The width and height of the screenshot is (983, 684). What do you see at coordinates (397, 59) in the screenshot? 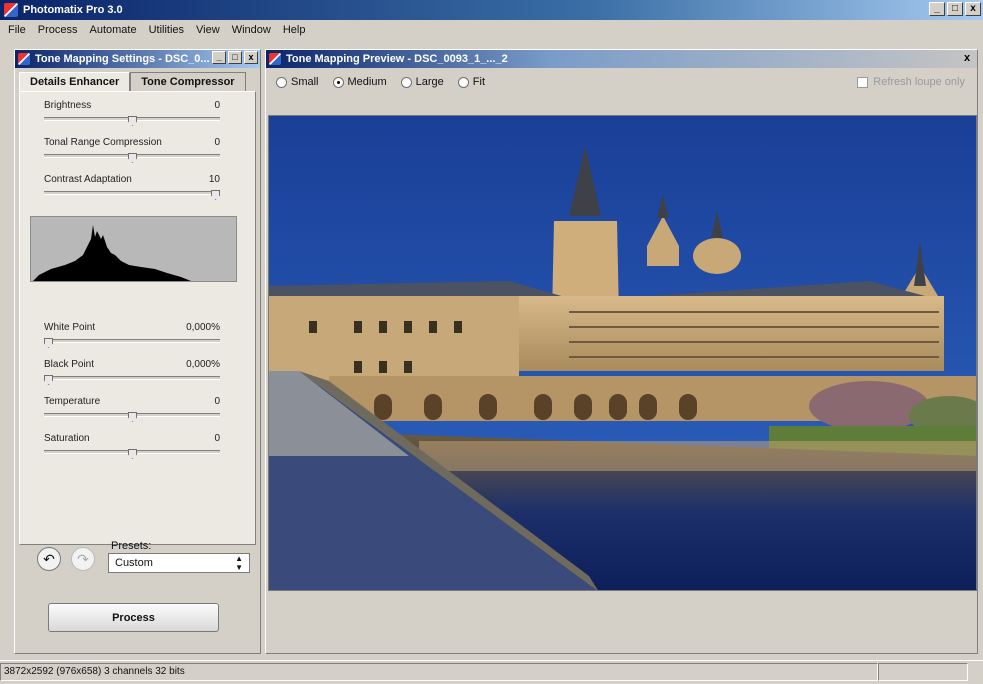
I see `preview-title: Tone Mapping Preview - DSC_0093_1_..._2` at bounding box center [397, 59].